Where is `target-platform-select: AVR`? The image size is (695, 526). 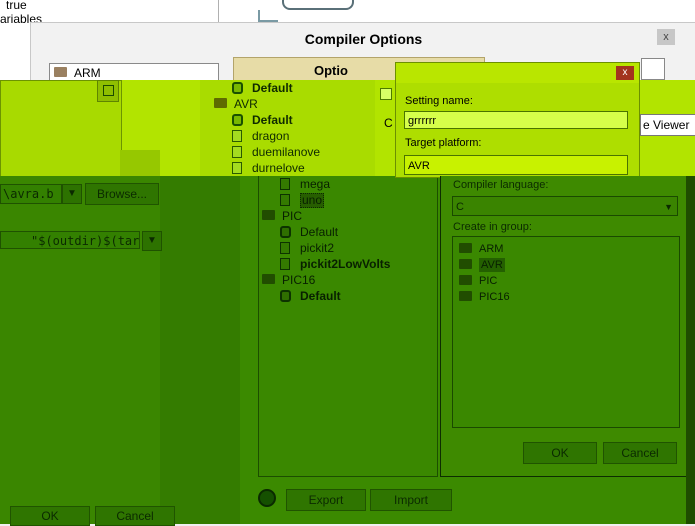 target-platform-select: AVR is located at coordinates (516, 165).